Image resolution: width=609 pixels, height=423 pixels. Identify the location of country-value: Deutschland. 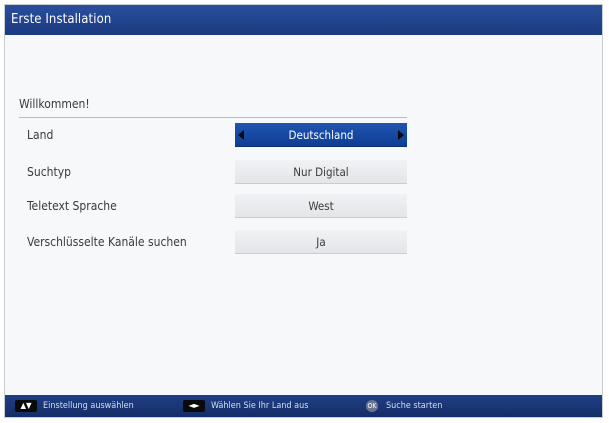
(321, 135).